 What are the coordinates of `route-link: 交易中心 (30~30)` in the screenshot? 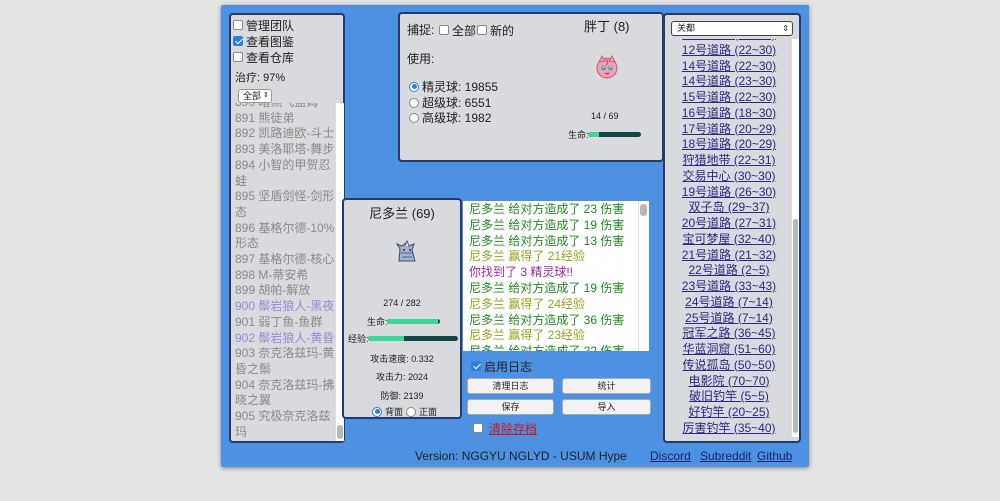 It's located at (729, 177).